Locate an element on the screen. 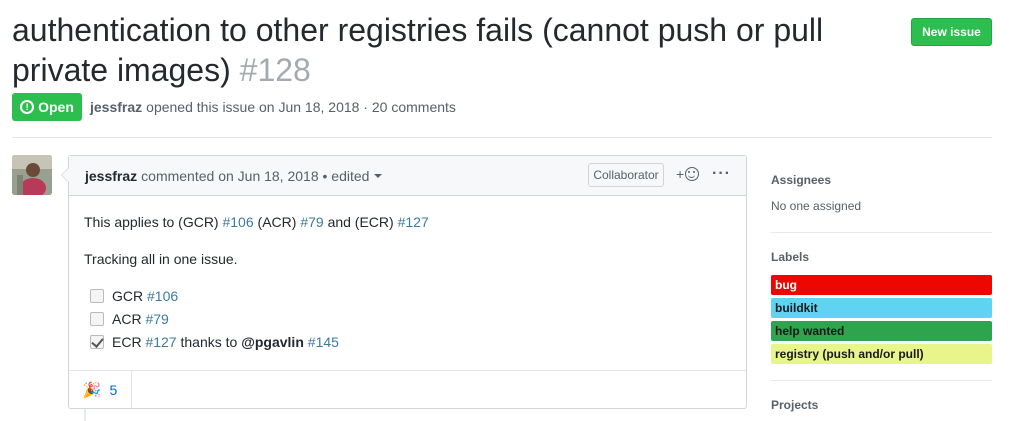  status-label: Open is located at coordinates (56, 107).